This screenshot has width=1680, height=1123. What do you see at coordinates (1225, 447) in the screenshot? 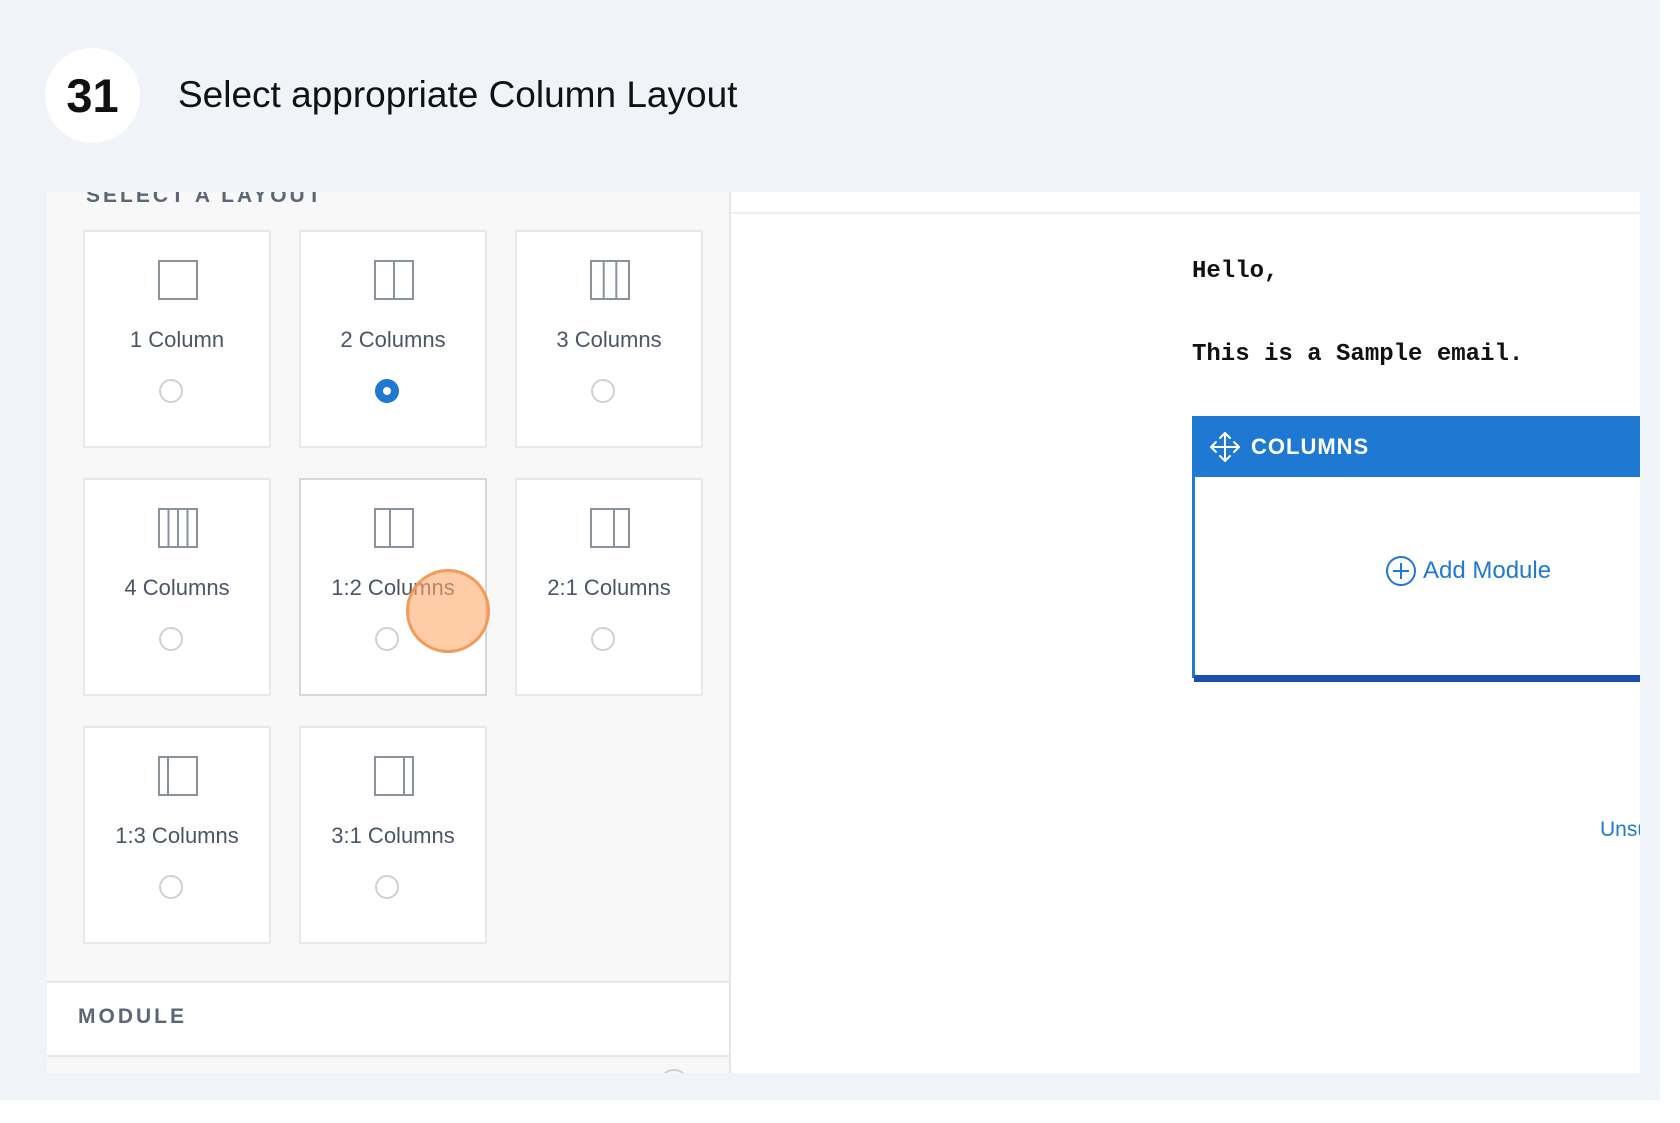
I see `move-icon` at bounding box center [1225, 447].